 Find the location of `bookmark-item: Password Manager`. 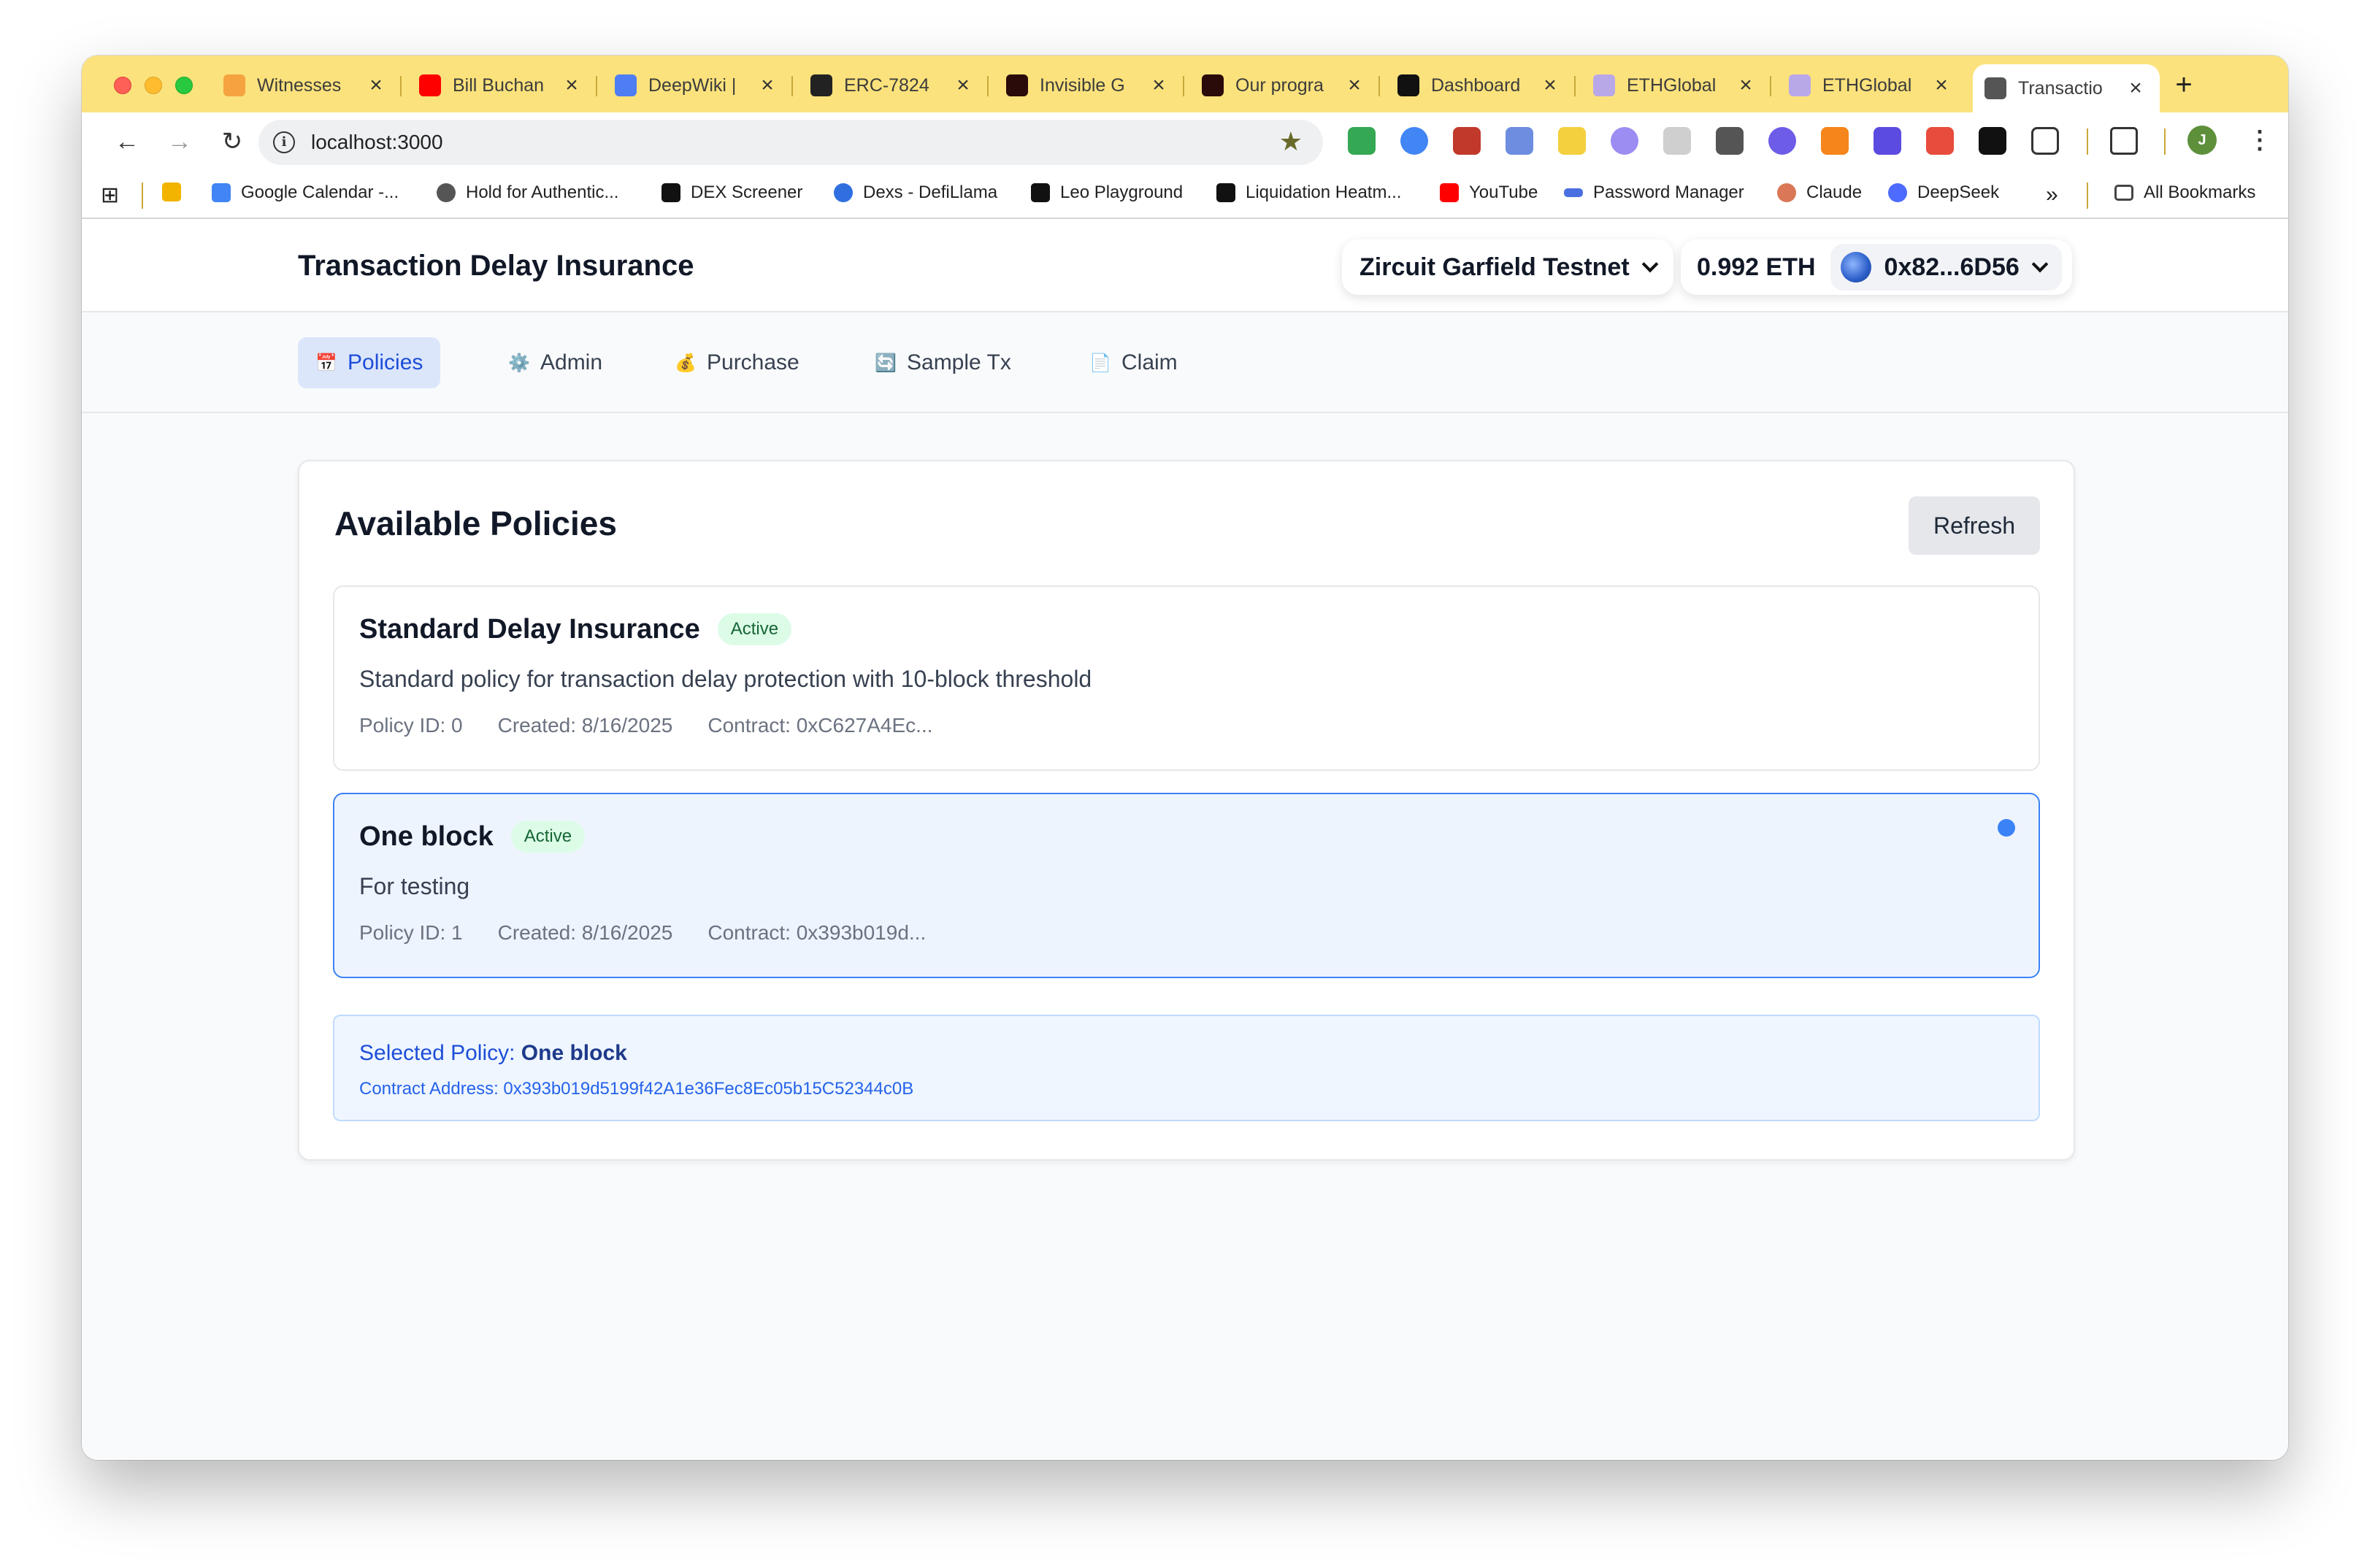

bookmark-item: Password Manager is located at coordinates (1654, 193).